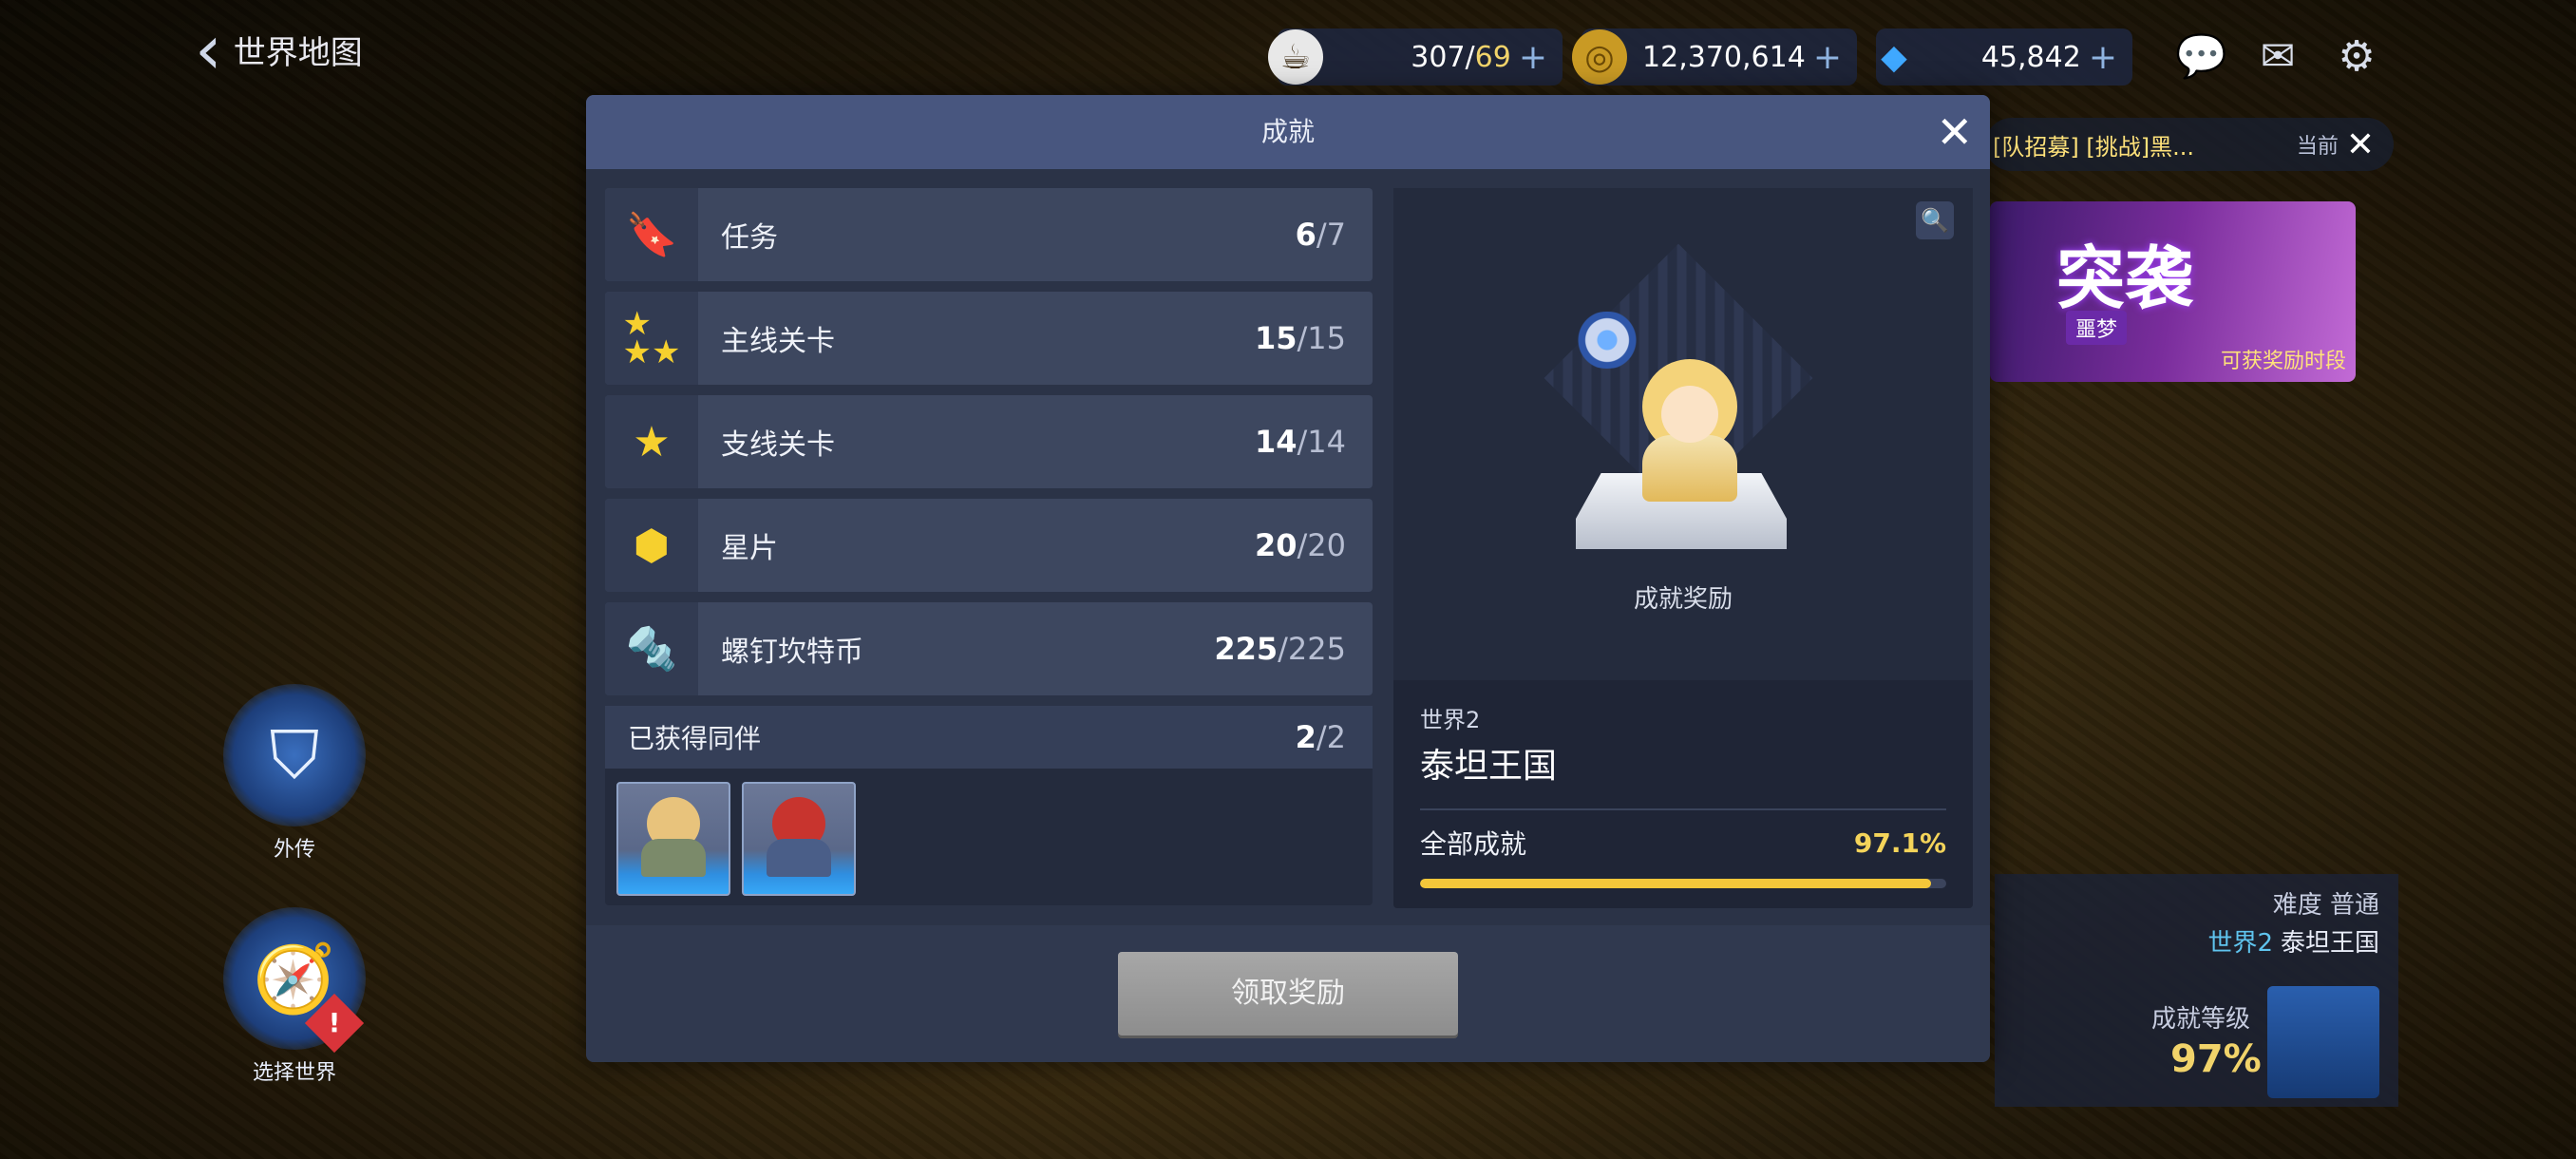 This screenshot has width=2576, height=1159. Describe the element at coordinates (651, 234) in the screenshot. I see `bookmark-icon: 🔖` at that location.